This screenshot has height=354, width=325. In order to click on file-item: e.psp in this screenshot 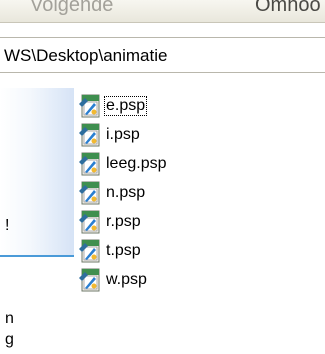, I will do `click(124, 106)`.